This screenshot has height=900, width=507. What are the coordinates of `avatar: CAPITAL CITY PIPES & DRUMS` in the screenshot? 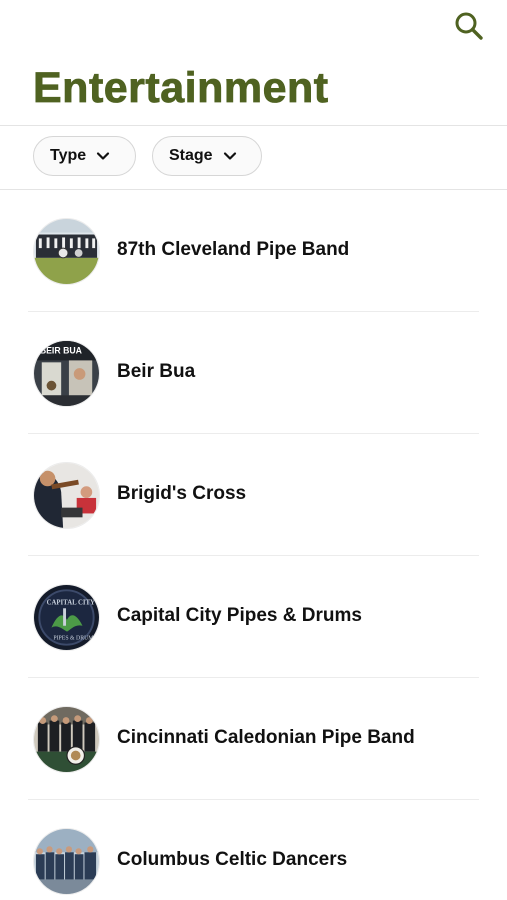 It's located at (66, 617).